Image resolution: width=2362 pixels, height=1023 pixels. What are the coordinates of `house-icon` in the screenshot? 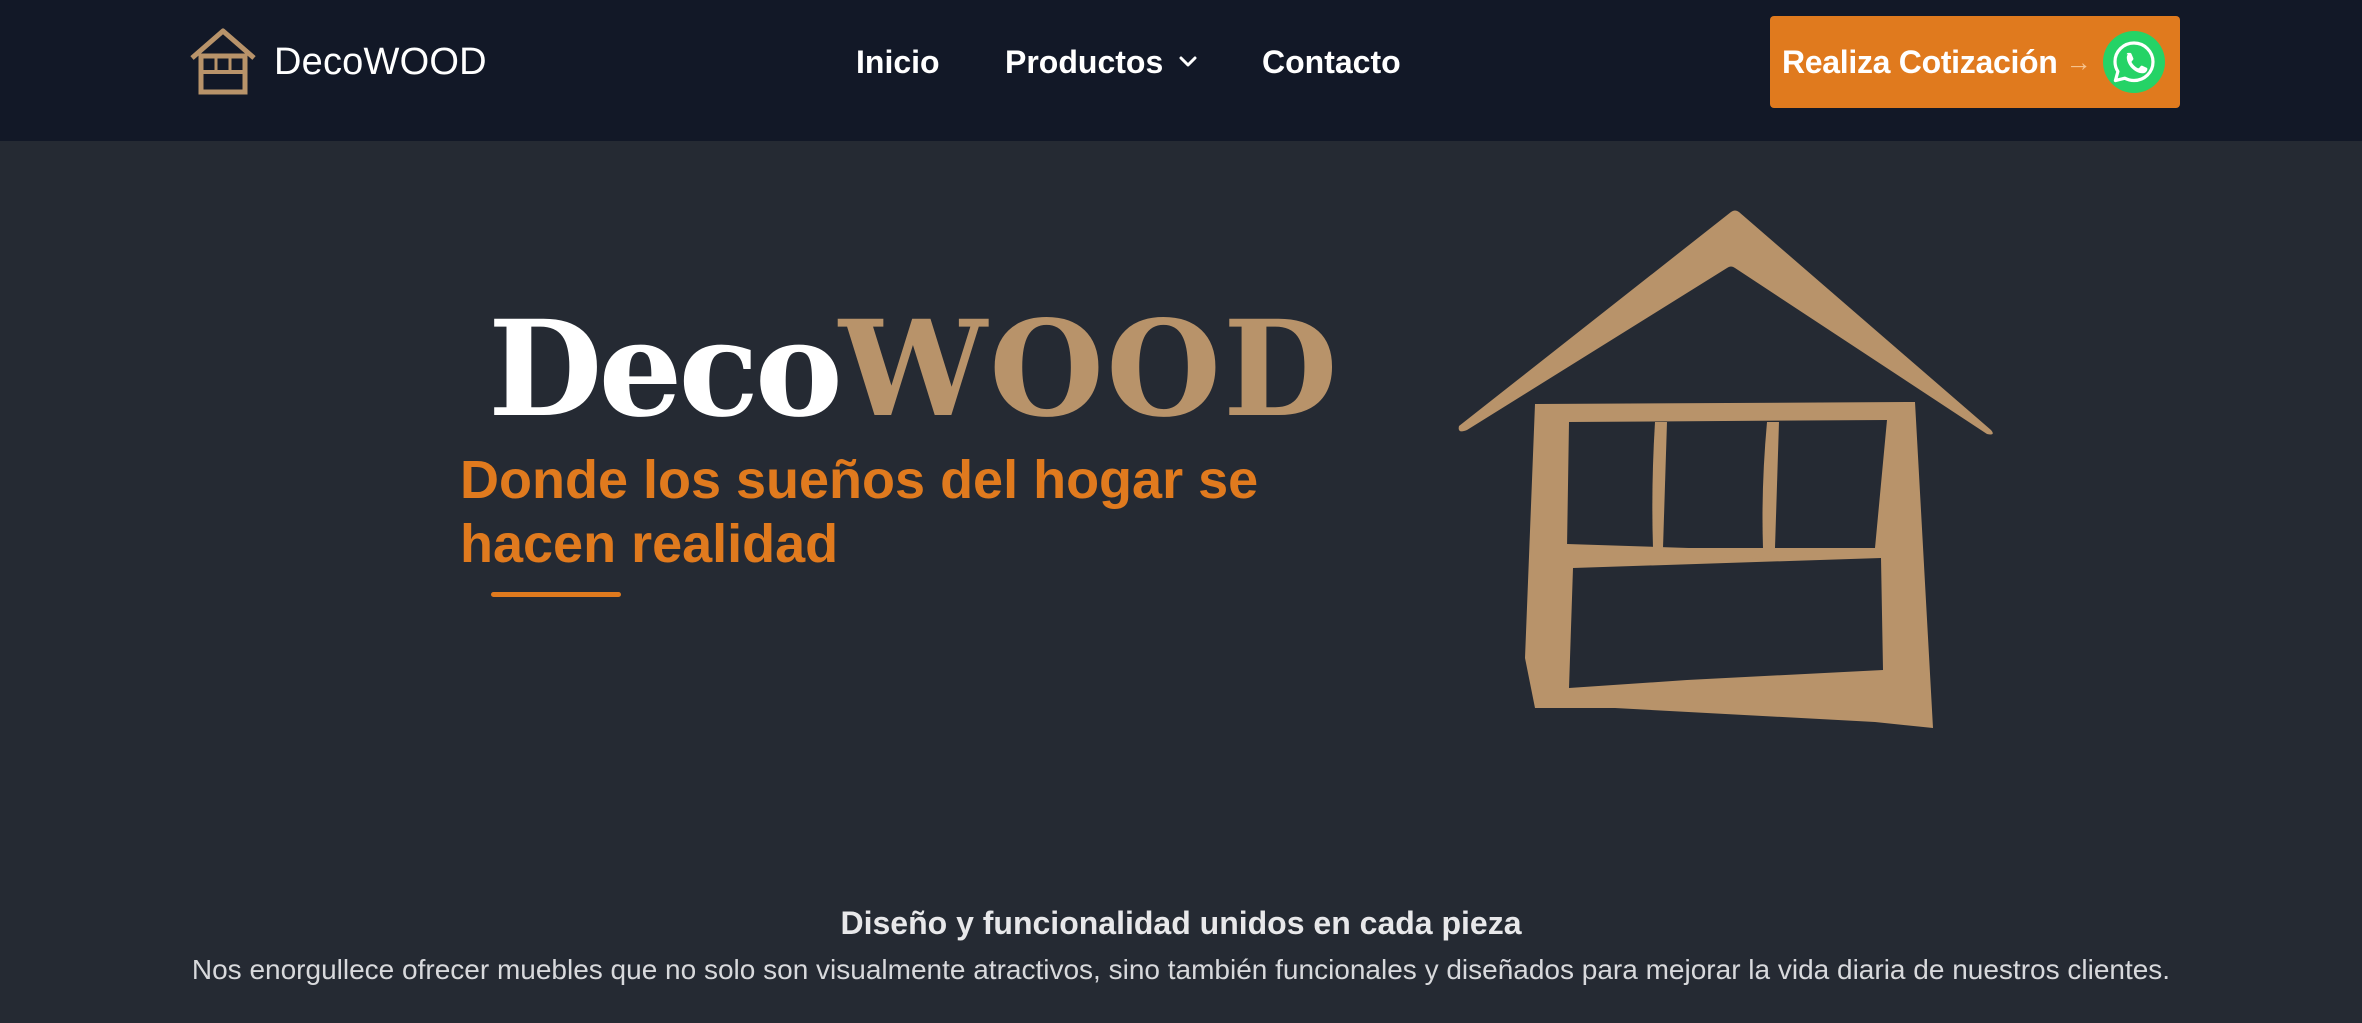 It's located at (1725, 469).